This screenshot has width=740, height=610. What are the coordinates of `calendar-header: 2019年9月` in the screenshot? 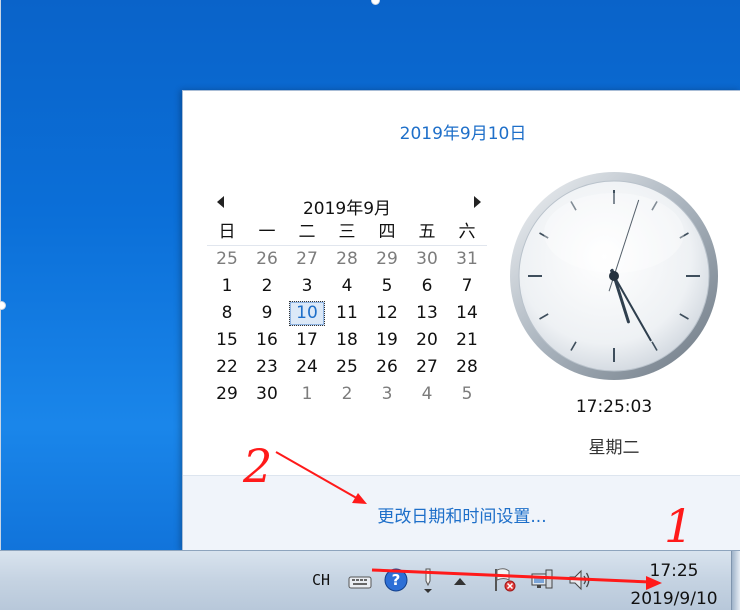 It's located at (347, 205).